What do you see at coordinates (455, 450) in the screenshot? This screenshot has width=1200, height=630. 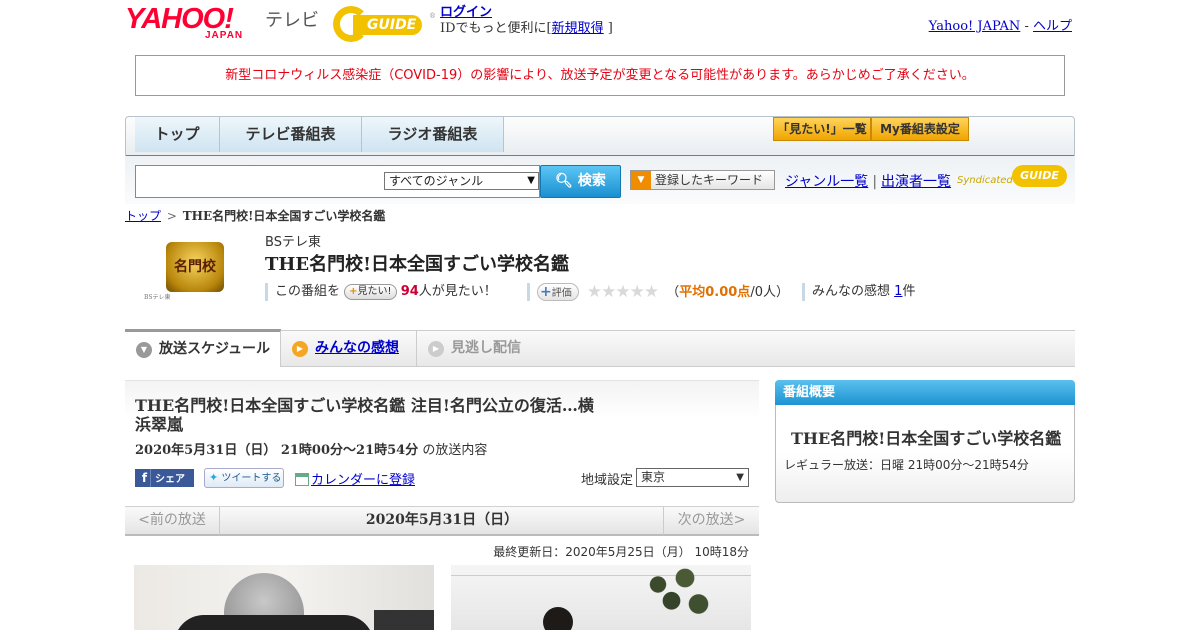 I see `broadcast-date-suffix: の放送内容` at bounding box center [455, 450].